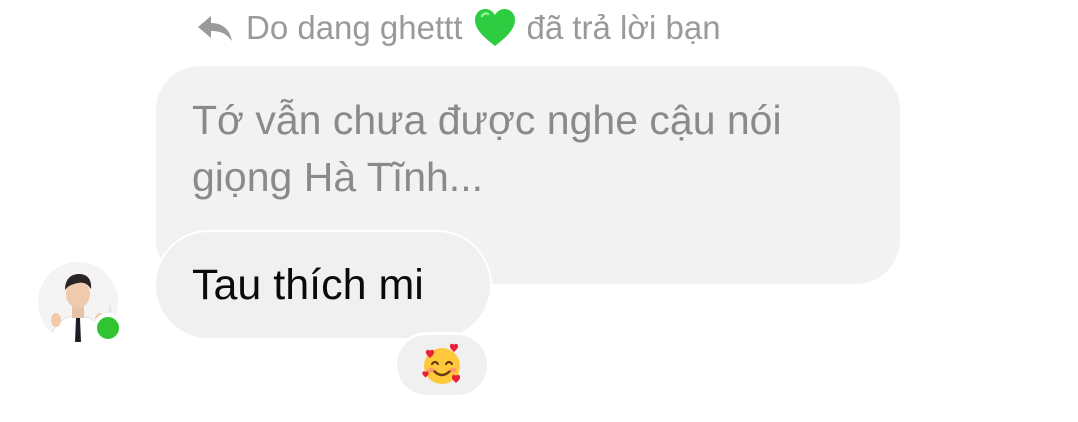  What do you see at coordinates (495, 28) in the screenshot?
I see `green-heart-icon` at bounding box center [495, 28].